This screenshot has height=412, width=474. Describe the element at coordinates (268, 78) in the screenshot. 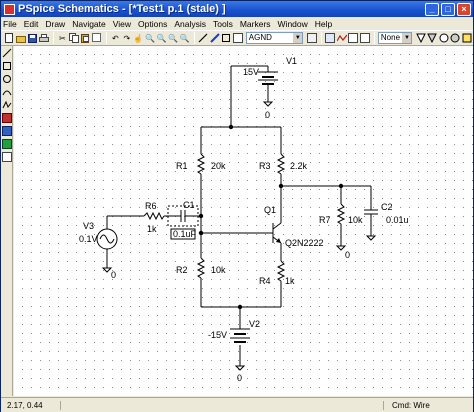

I see `v1-source-symbol` at that location.